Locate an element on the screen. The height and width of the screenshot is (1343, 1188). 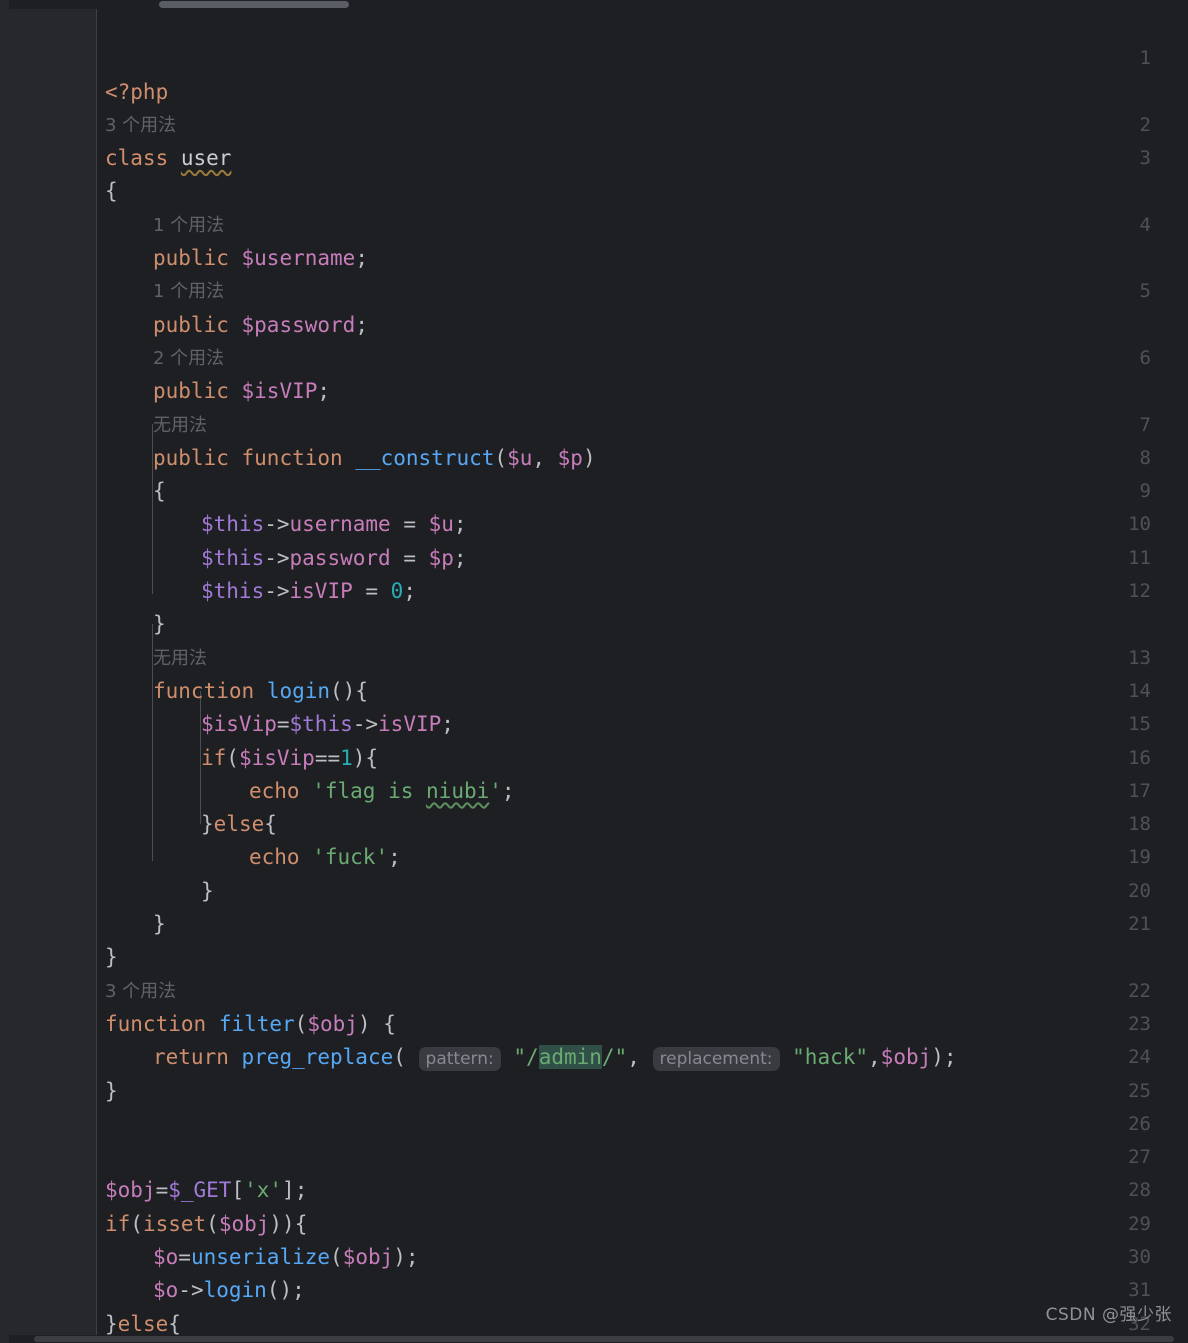
csdn-watermark: CSDN @强少张 is located at coordinates (1108, 1315).